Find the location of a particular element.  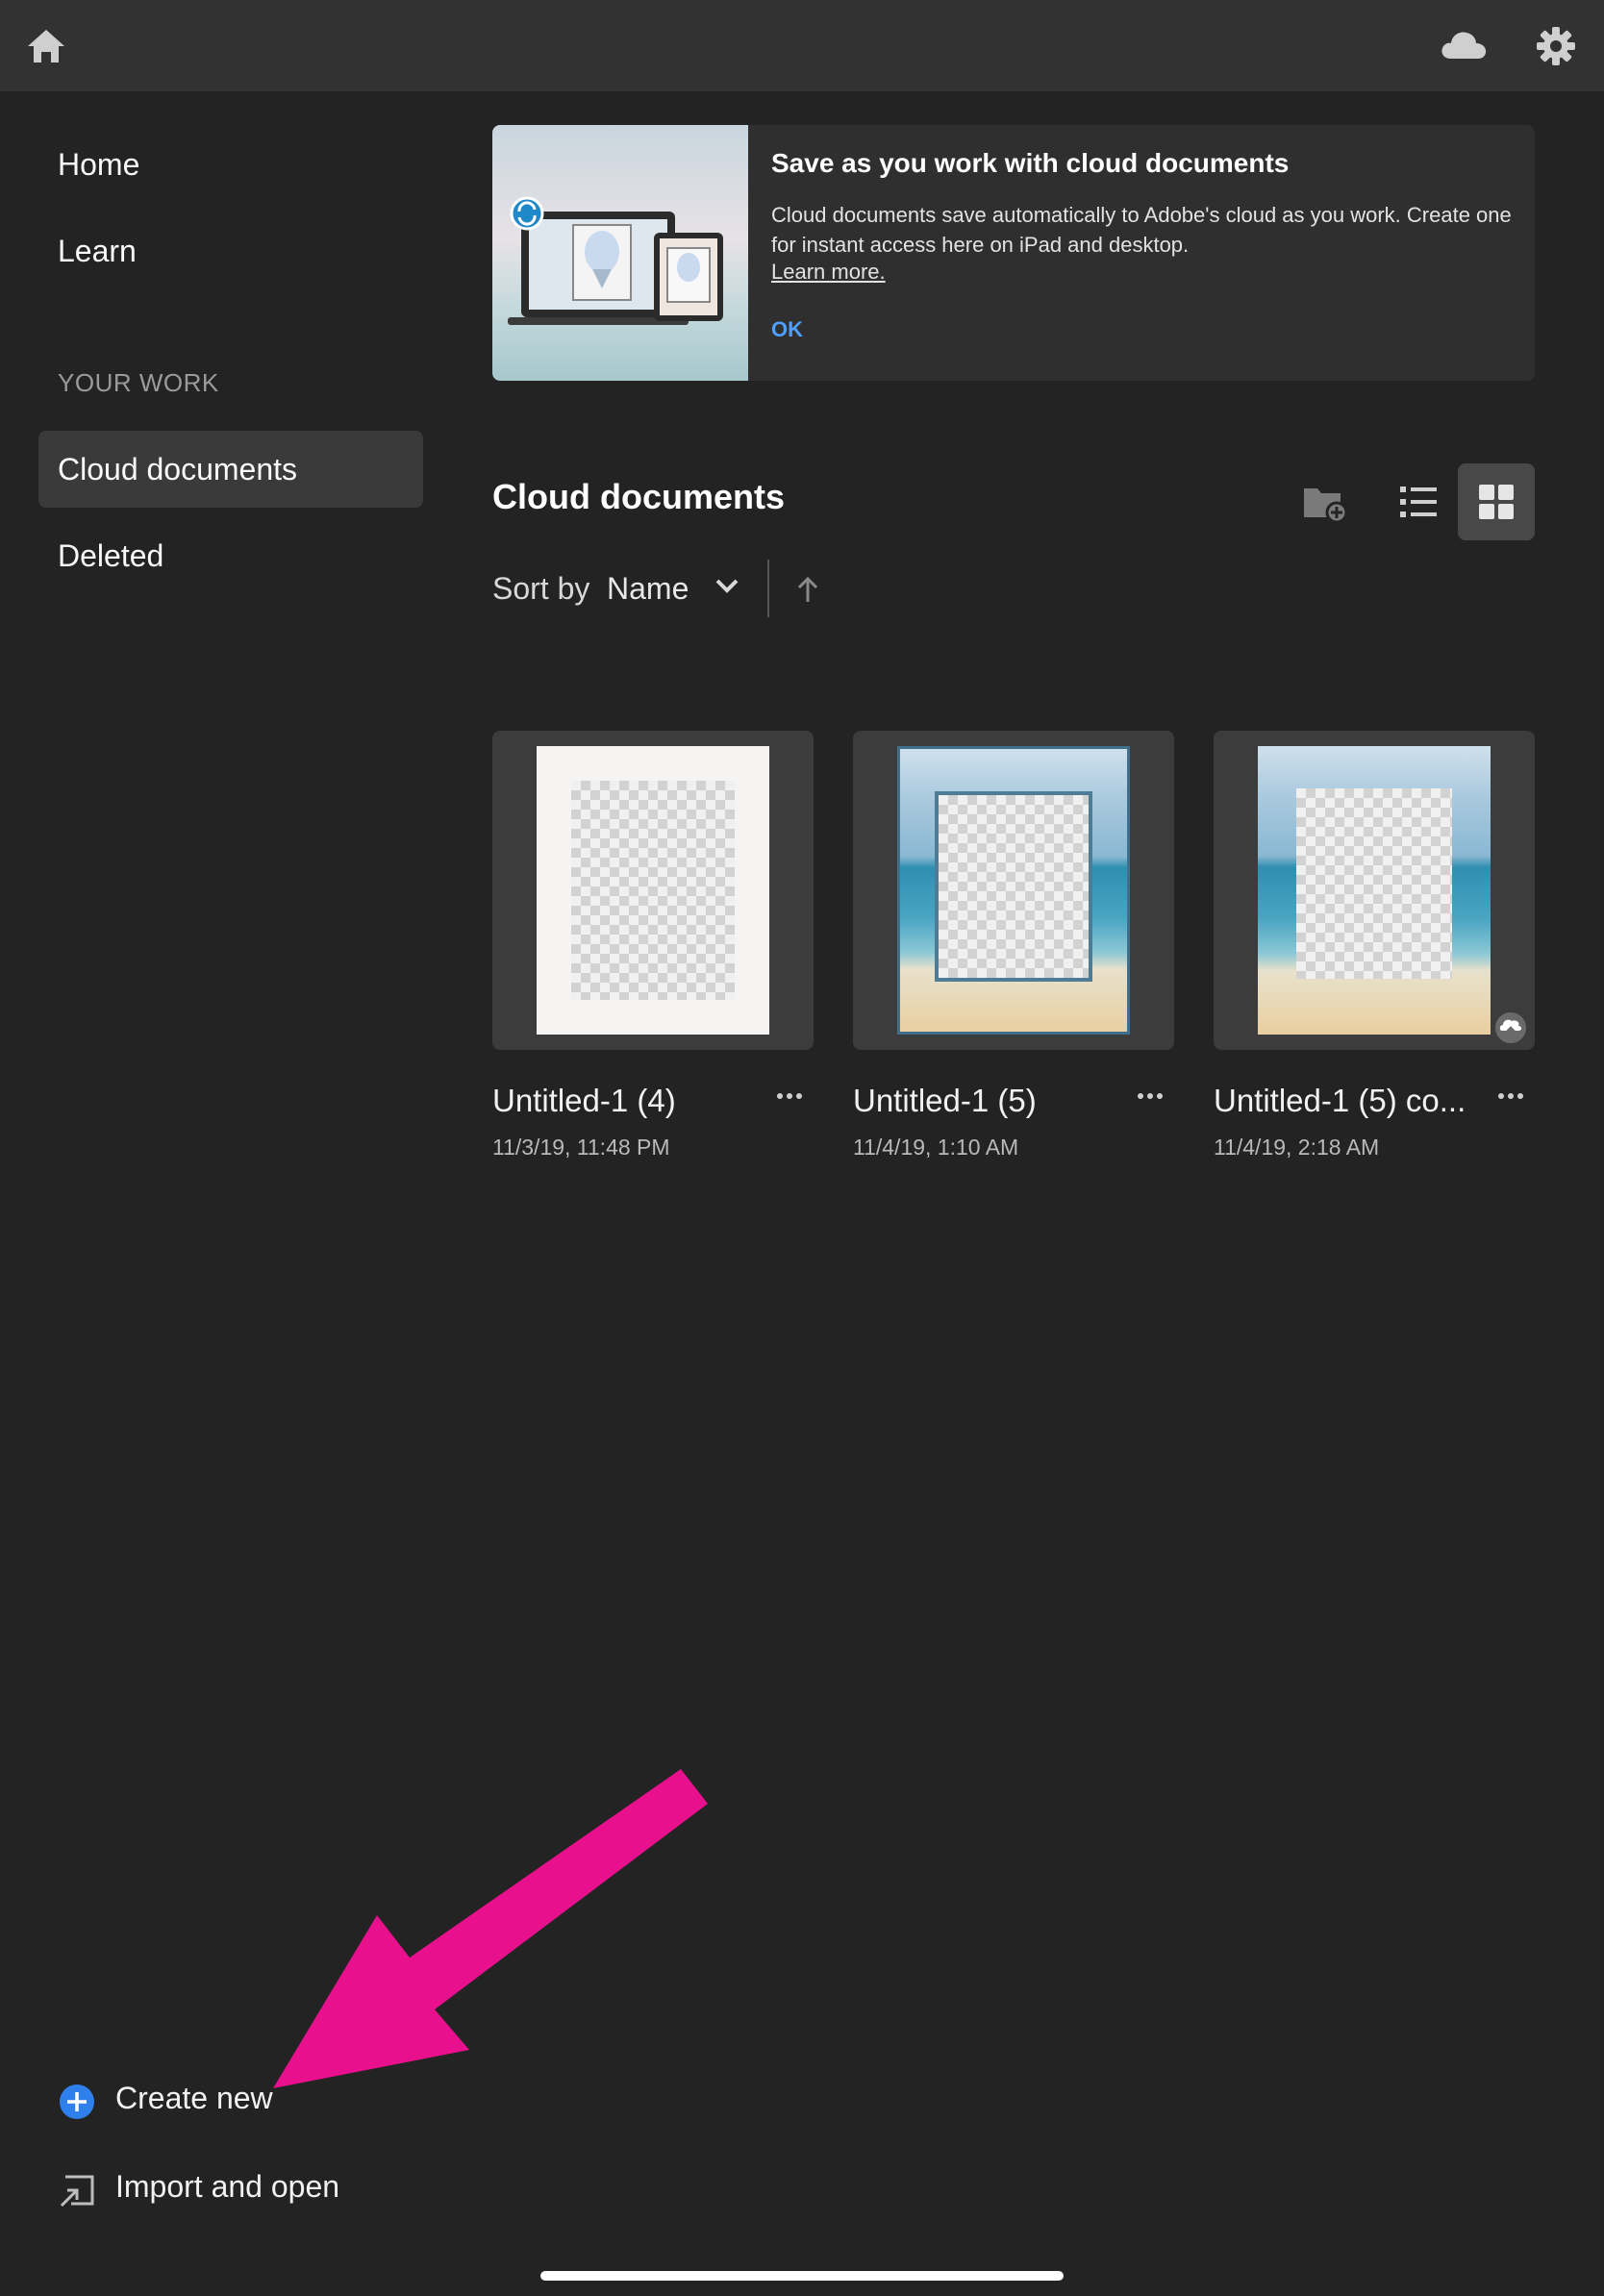

banner-ok-button: OK is located at coordinates (787, 329).